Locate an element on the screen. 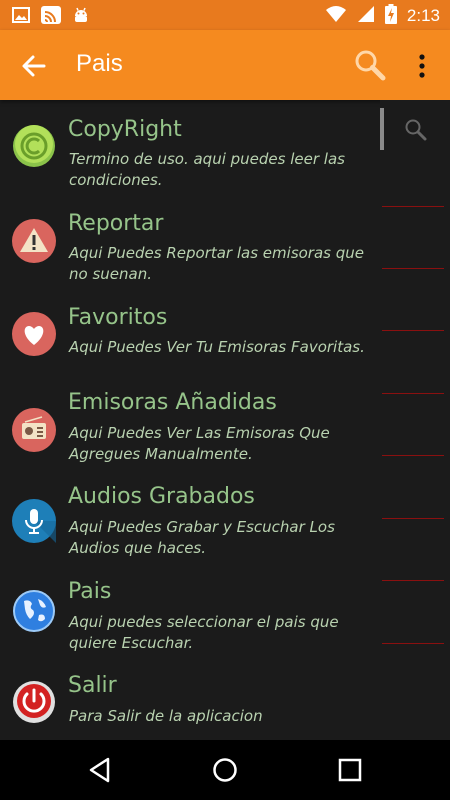  menu-item-title: Emisoras Añadidas is located at coordinates (172, 402).